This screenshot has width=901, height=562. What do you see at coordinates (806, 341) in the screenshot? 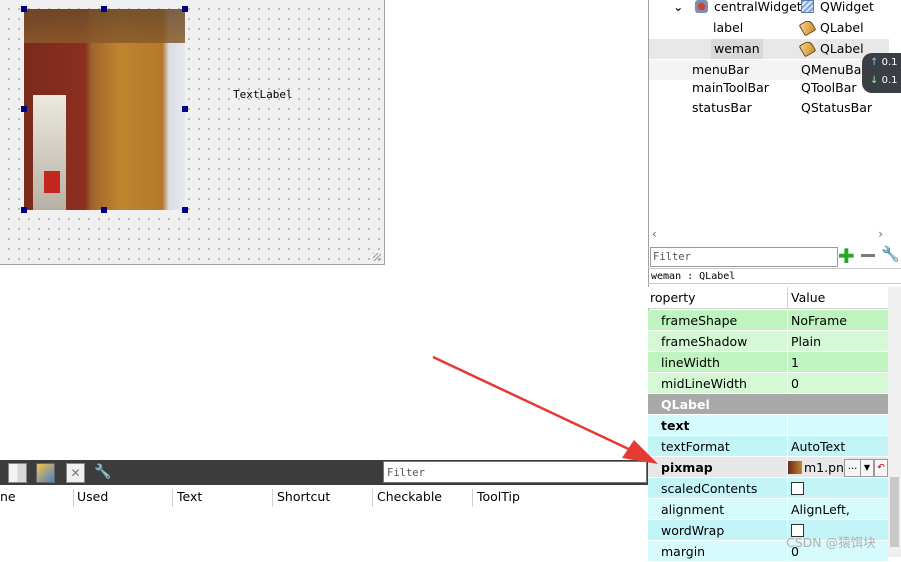
I see `property-value: Plain` at bounding box center [806, 341].